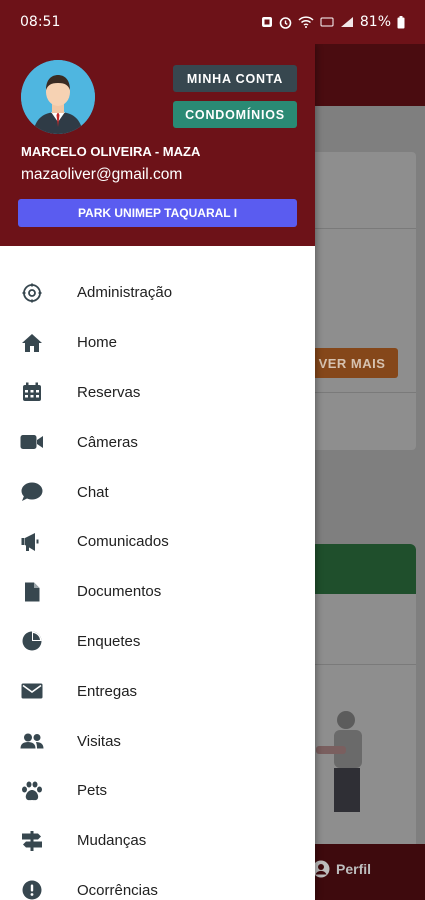 This screenshot has width=425, height=900. I want to click on my-account-button: MINHA CONTA, so click(235, 78).